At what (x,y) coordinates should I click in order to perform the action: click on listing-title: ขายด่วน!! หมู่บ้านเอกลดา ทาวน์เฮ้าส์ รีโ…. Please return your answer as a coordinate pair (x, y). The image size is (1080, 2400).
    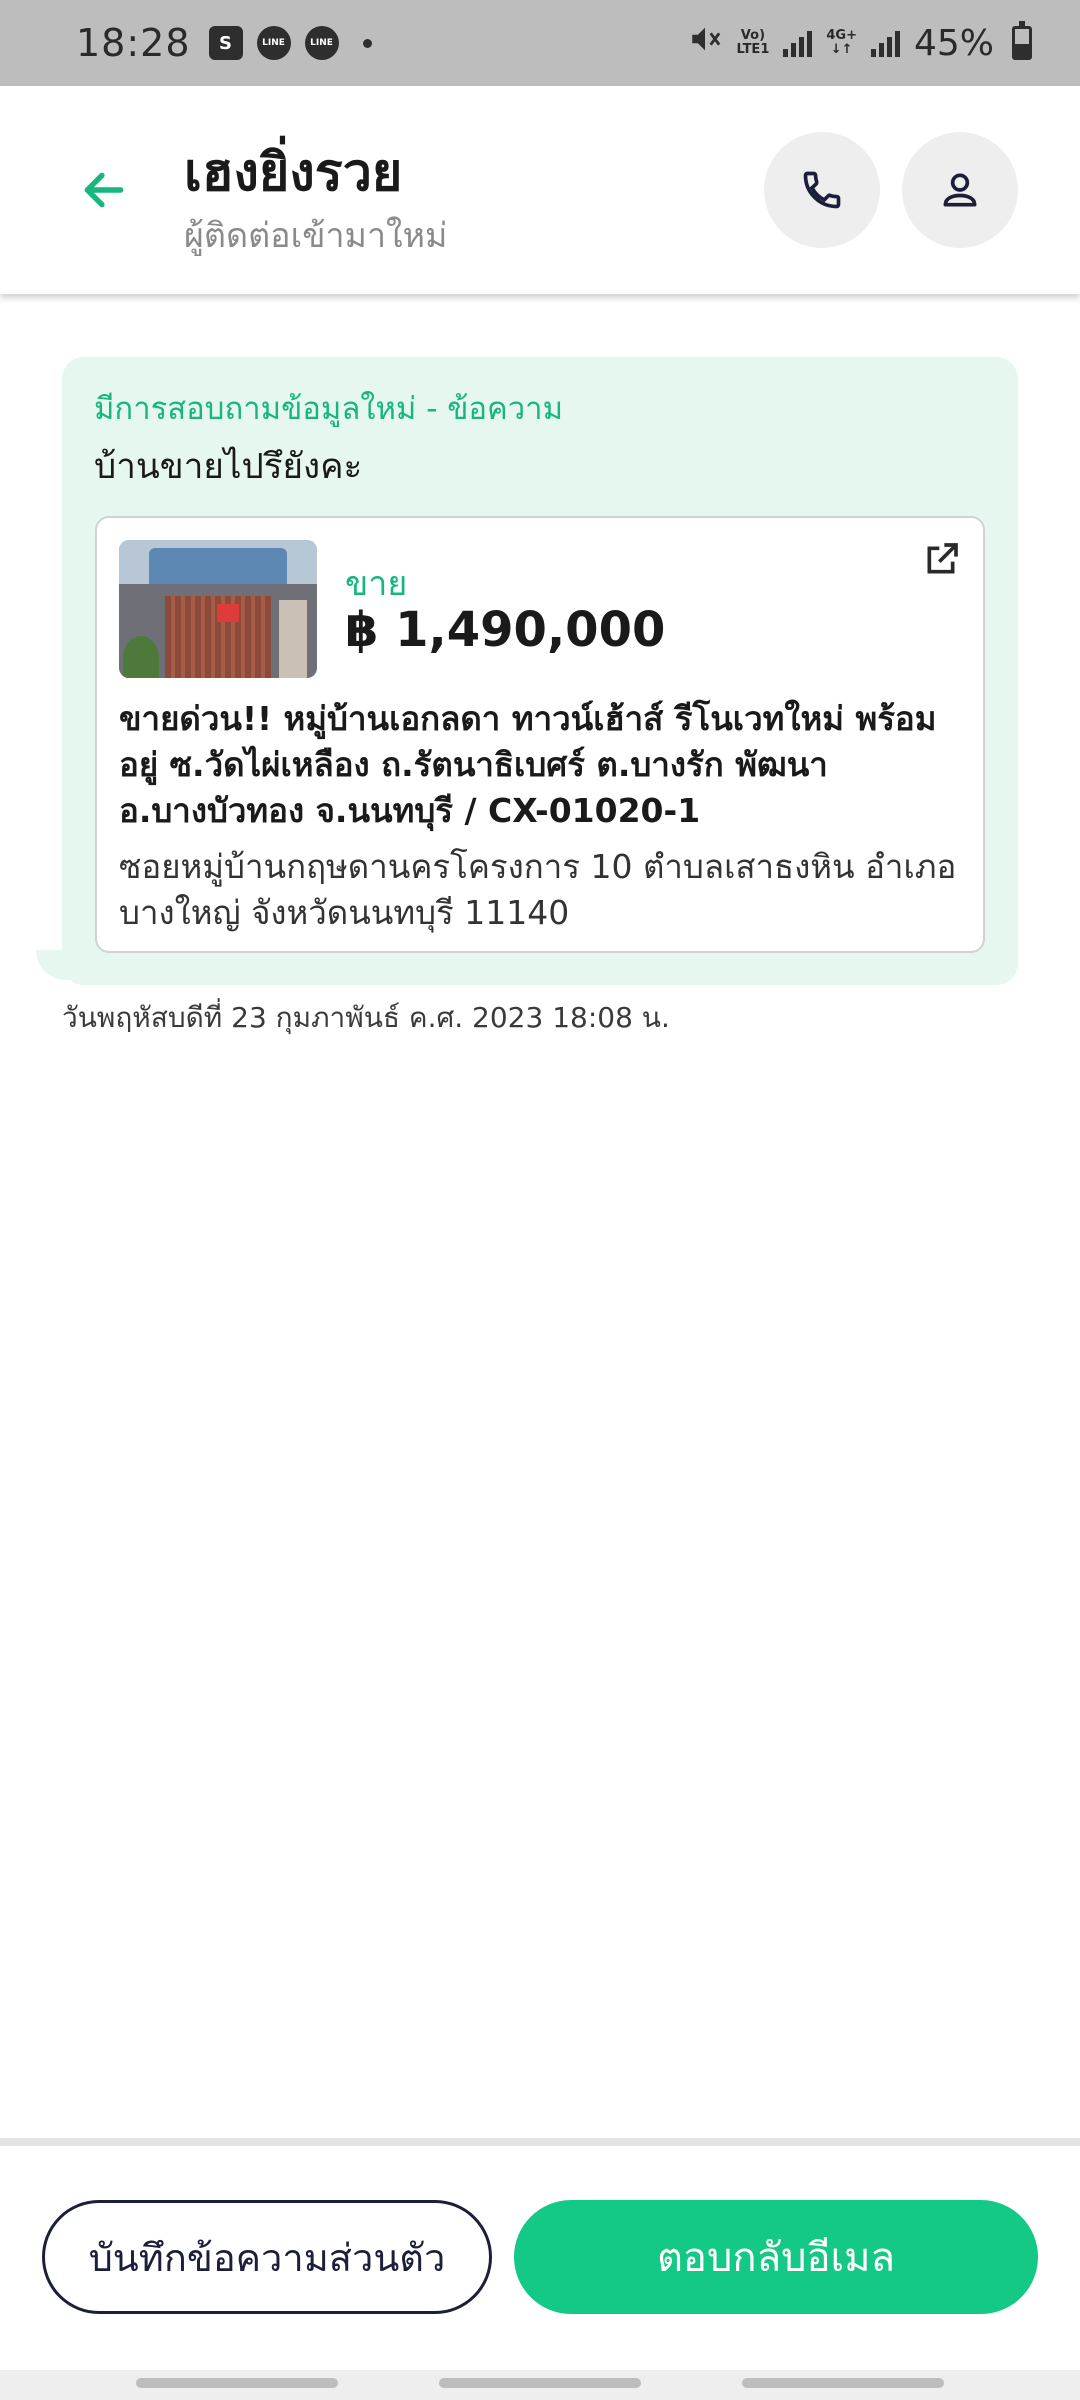
    Looking at the image, I should click on (528, 764).